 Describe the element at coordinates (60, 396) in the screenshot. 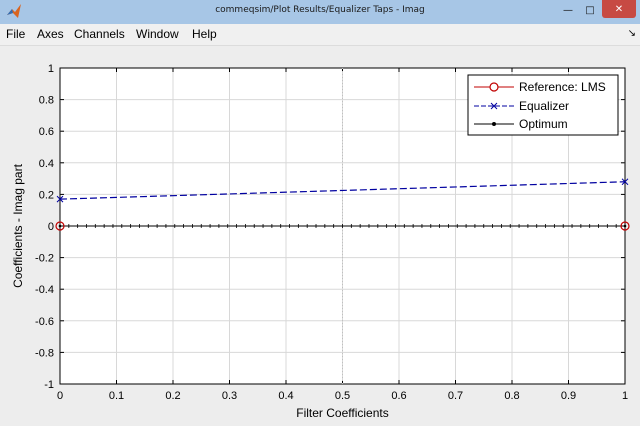

I see `x-tick-label: 0` at that location.